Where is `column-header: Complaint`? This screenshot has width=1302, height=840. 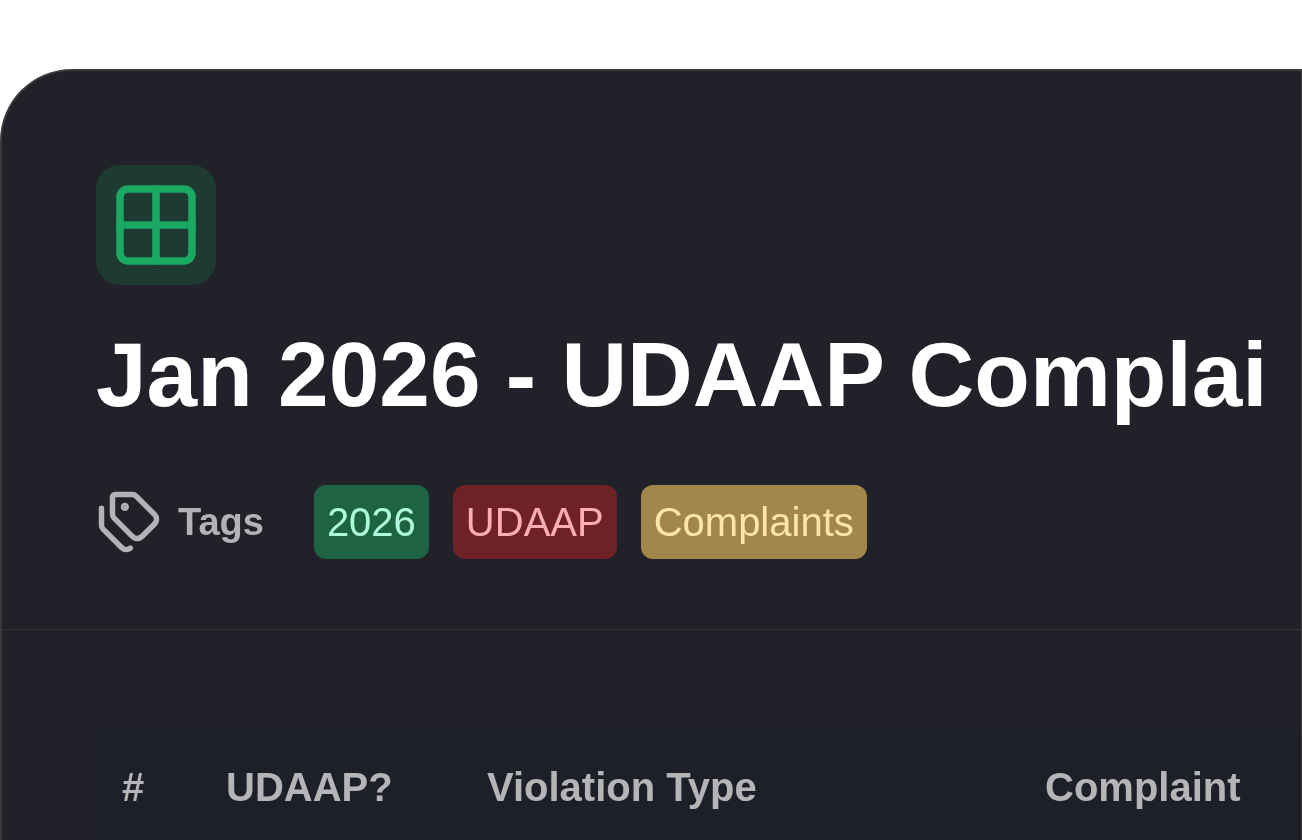 column-header: Complaint is located at coordinates (1143, 787).